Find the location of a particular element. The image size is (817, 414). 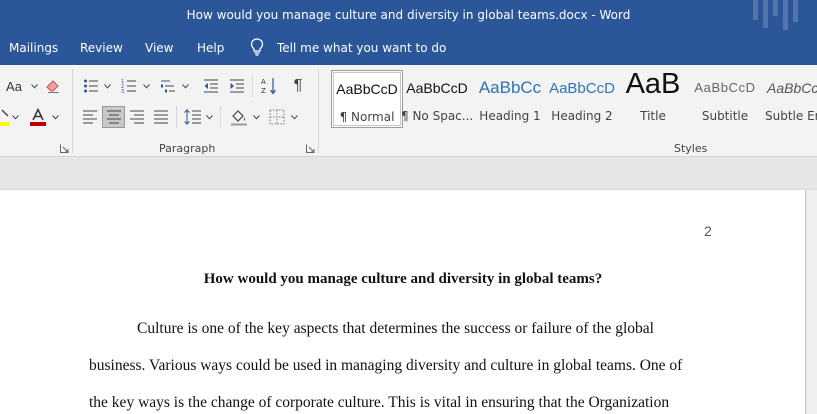

style-preview: AaB is located at coordinates (653, 84).